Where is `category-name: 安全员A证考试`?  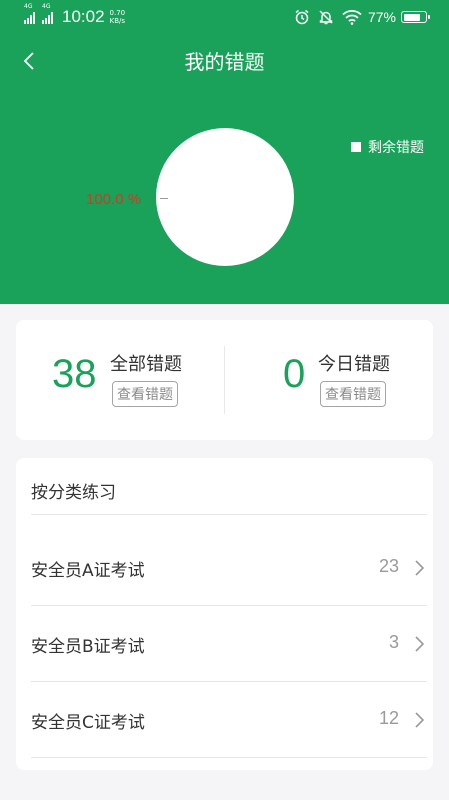
category-name: 安全员A证考试 is located at coordinates (88, 571).